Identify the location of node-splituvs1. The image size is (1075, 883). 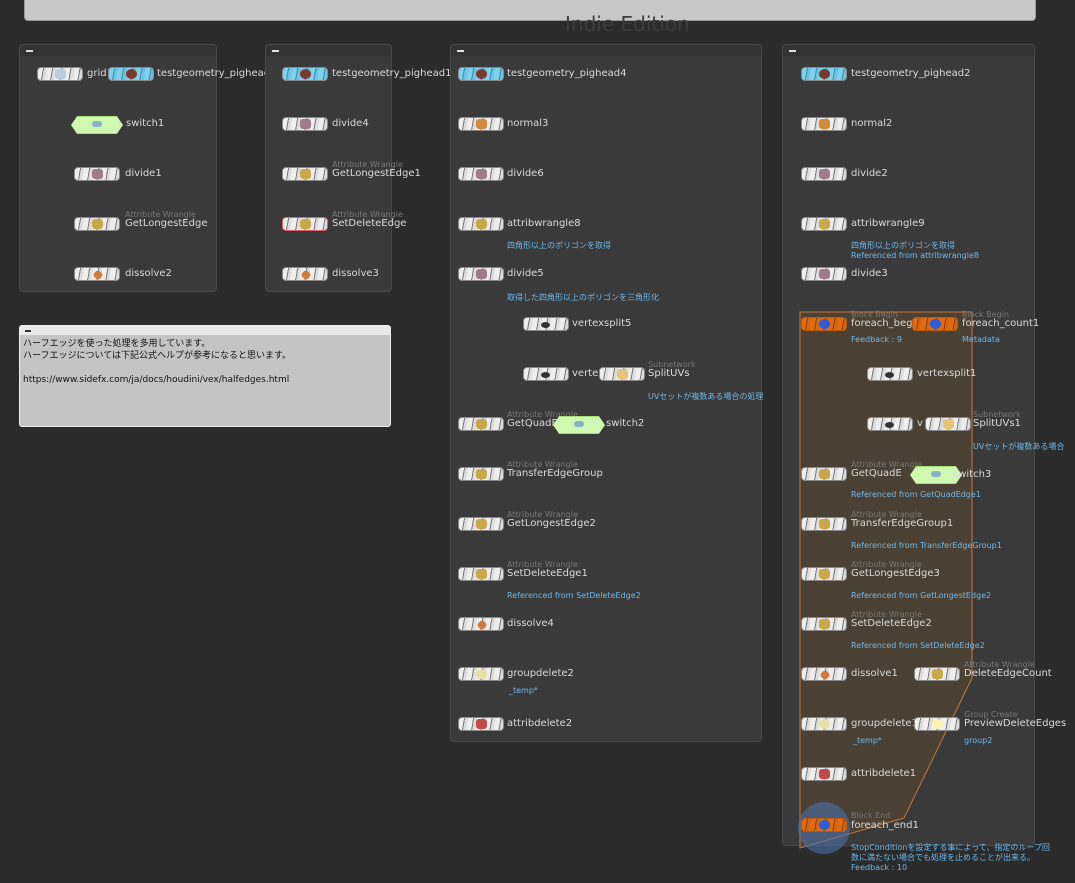
(948, 424).